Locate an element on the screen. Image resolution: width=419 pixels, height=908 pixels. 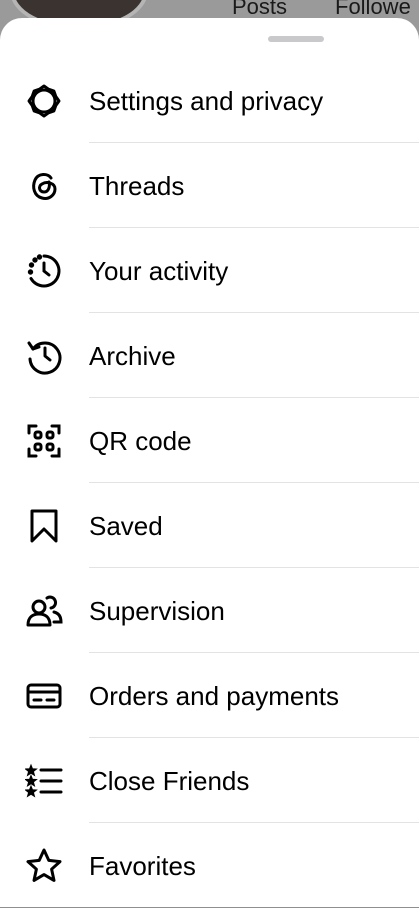
menu-item-settings-and-privacy: Settings and privacy is located at coordinates (209, 100).